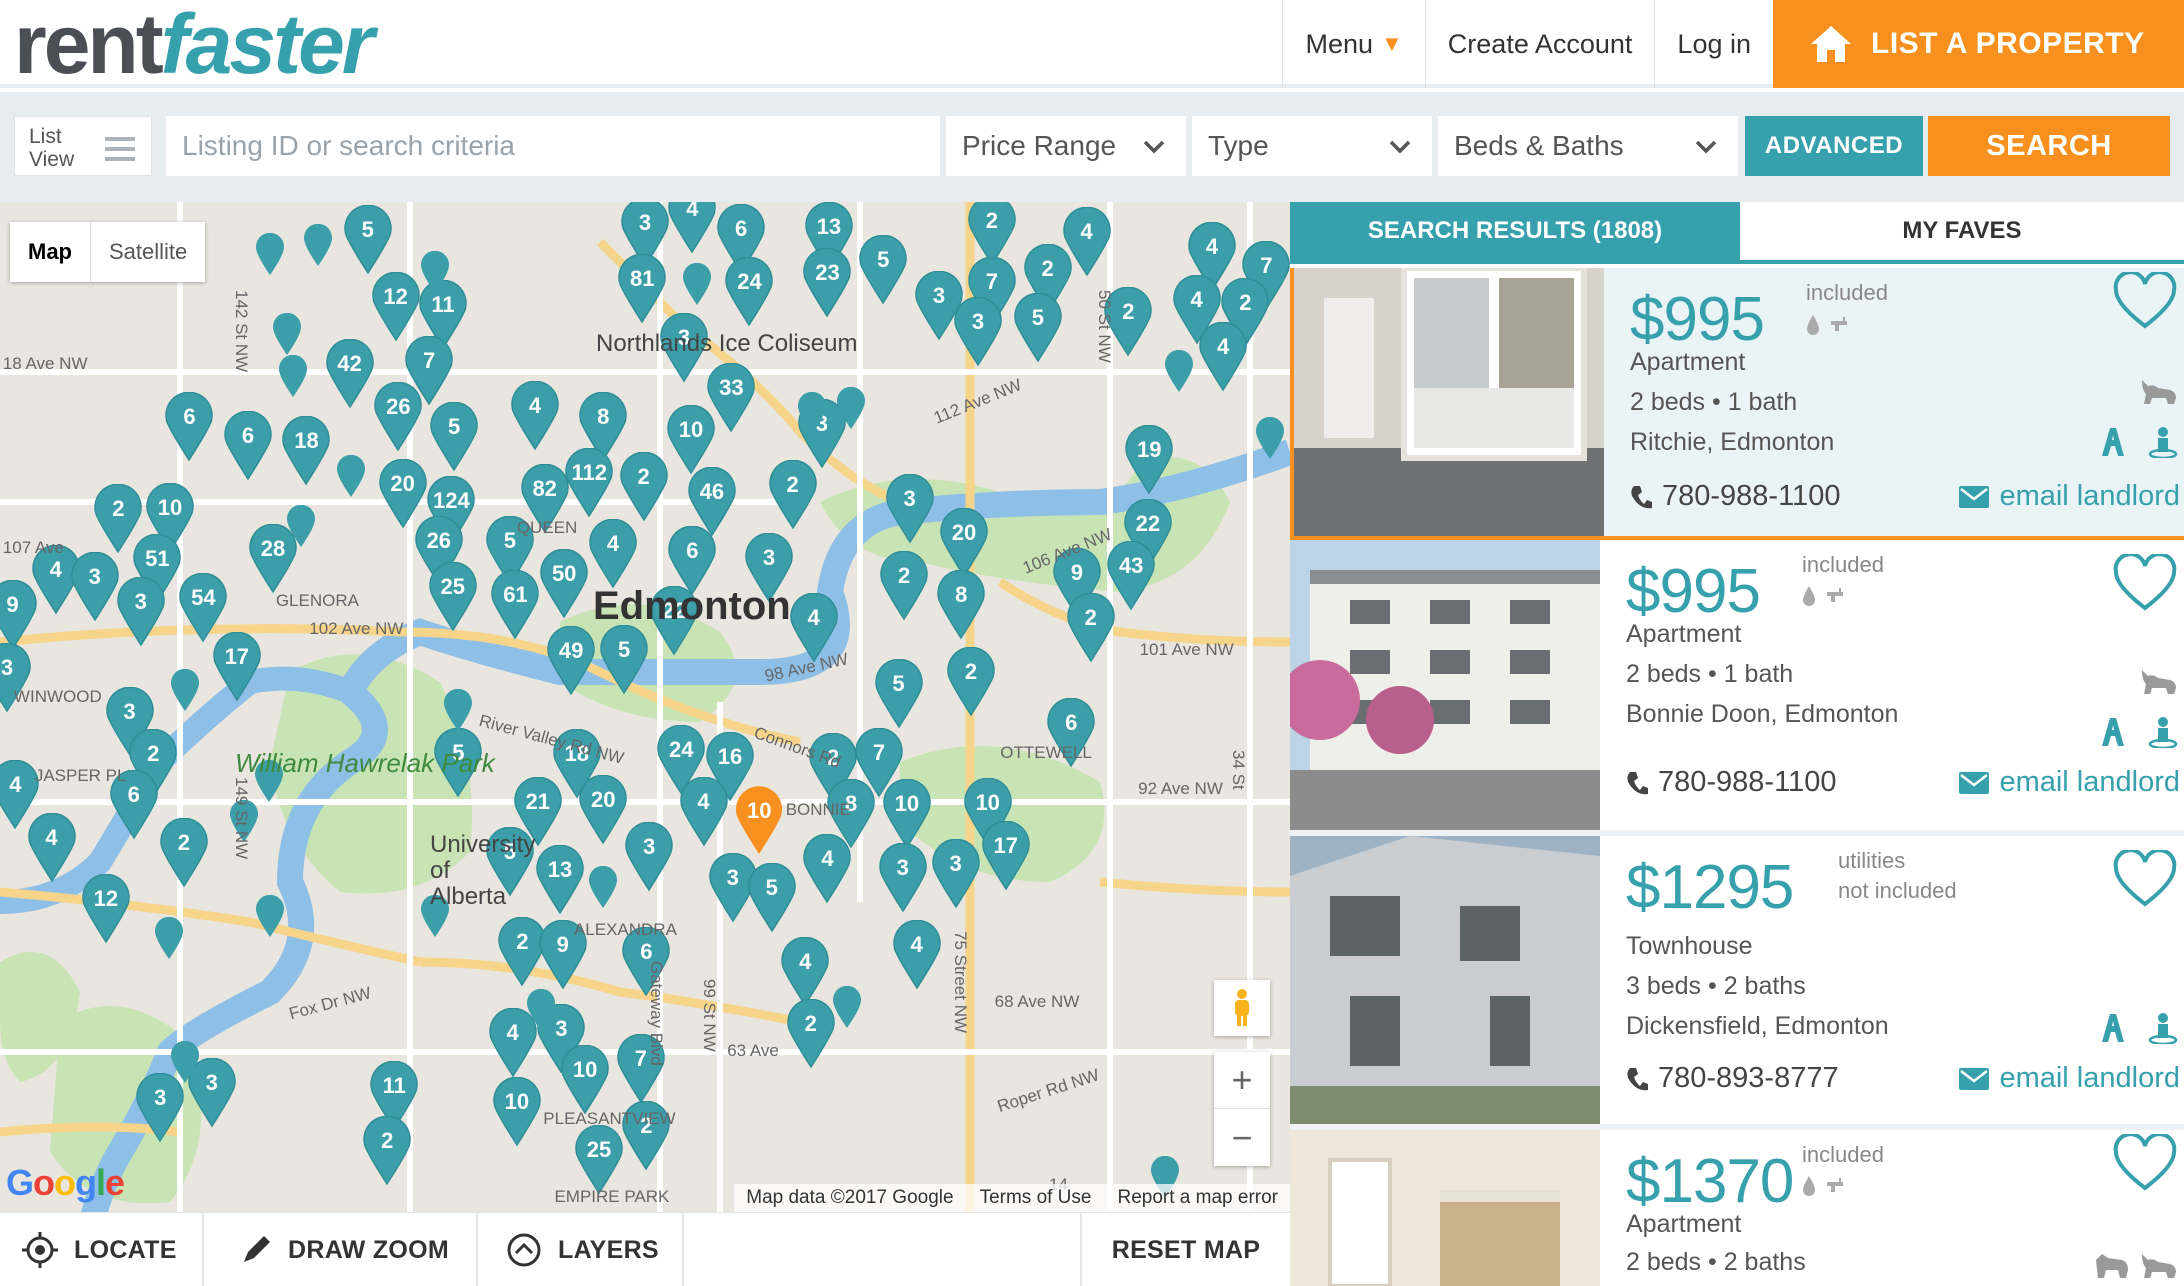 Image resolution: width=2184 pixels, height=1286 pixels. Describe the element at coordinates (1962, 231) in the screenshot. I see `tab-my-faves: MY FAVES` at that location.